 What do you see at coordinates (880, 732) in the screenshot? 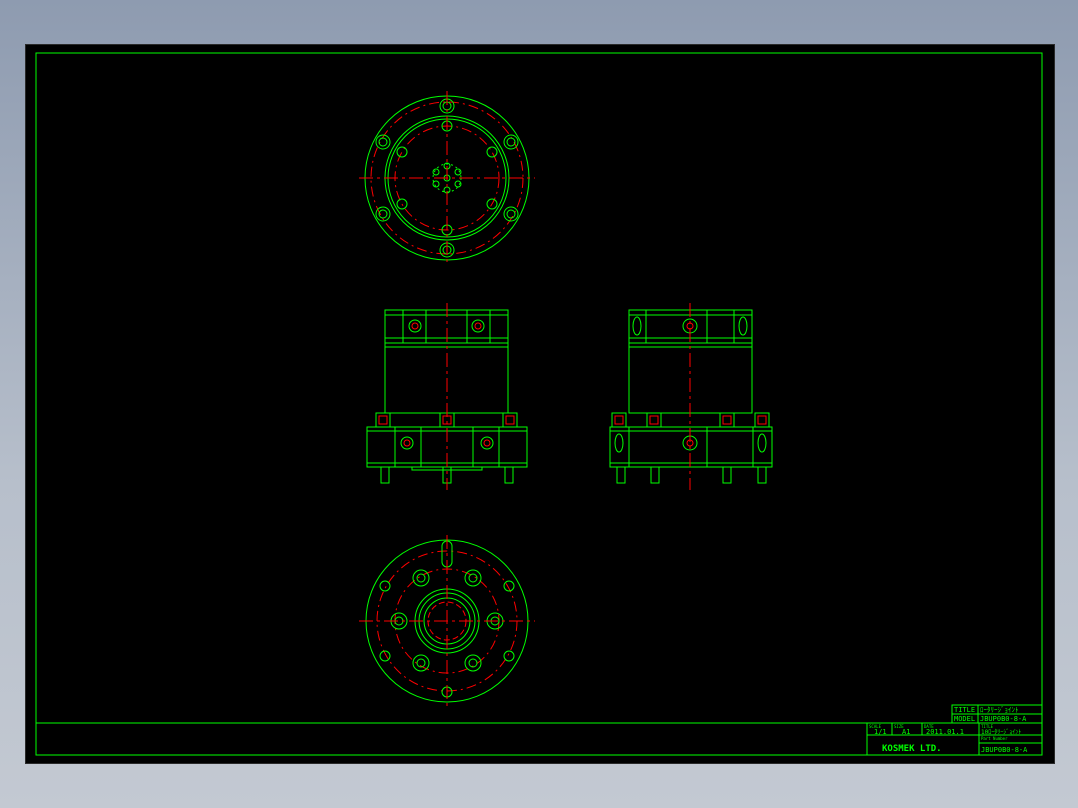
I see `scale-value: 1/1` at bounding box center [880, 732].